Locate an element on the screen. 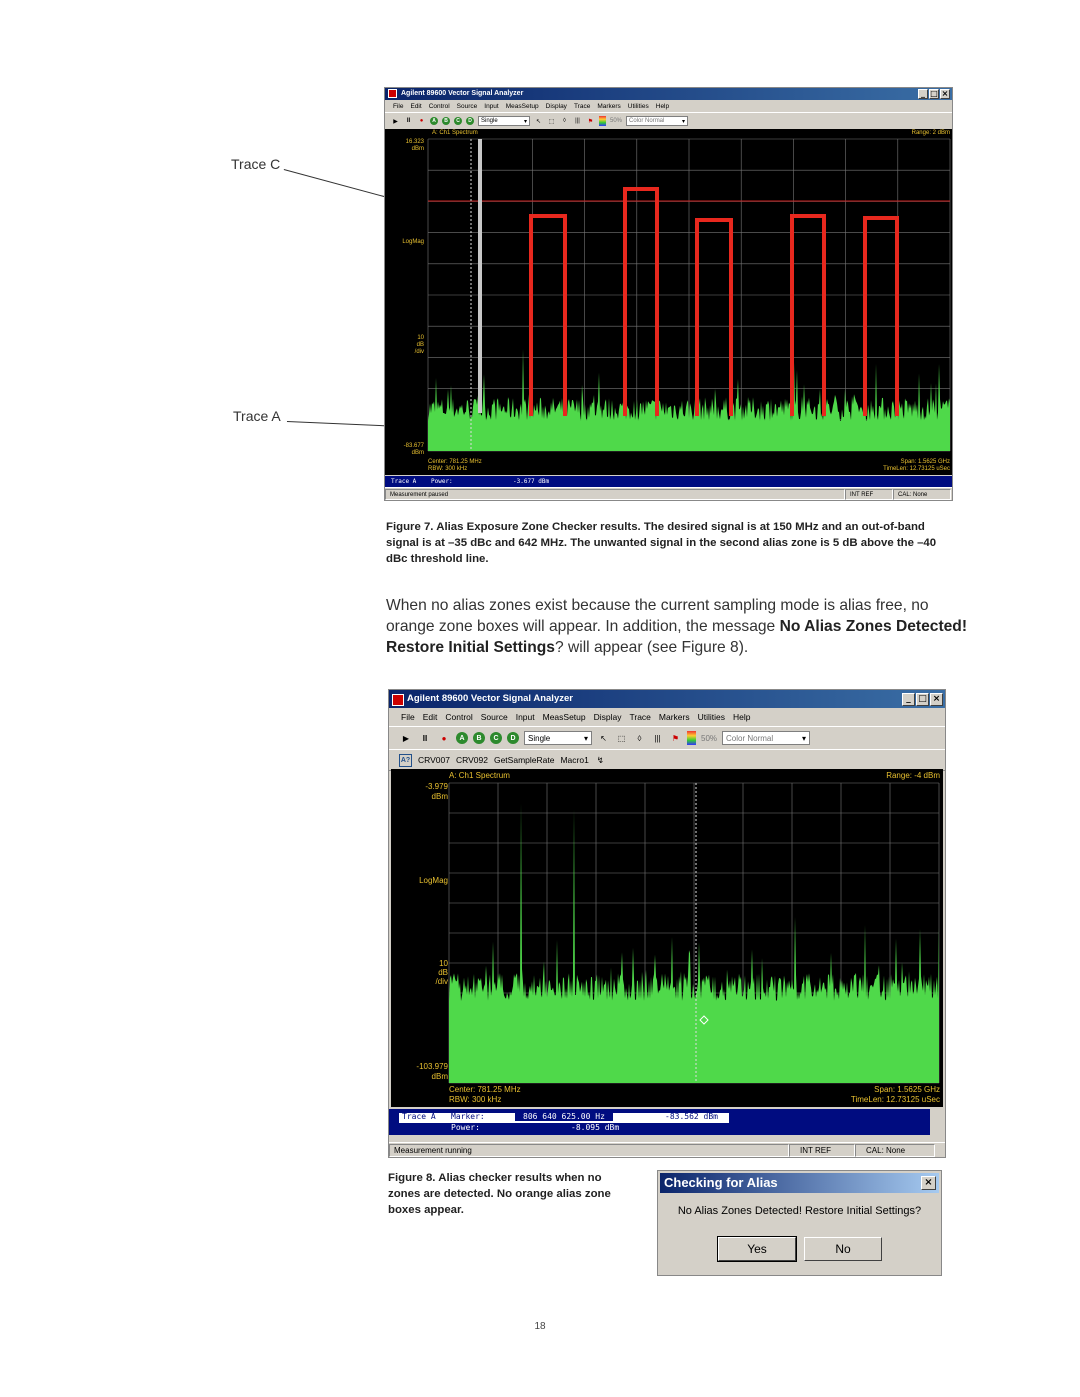 The image size is (1080, 1397). plot-title: A: Ch1 Spectrum is located at coordinates (479, 775).